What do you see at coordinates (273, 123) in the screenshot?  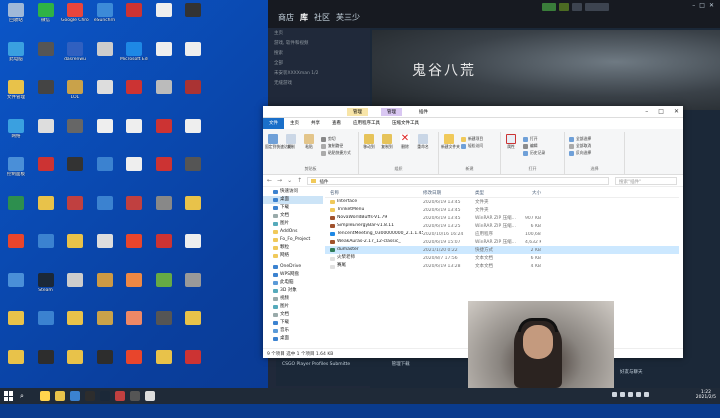 I see `tab-file: 文件` at bounding box center [273, 123].